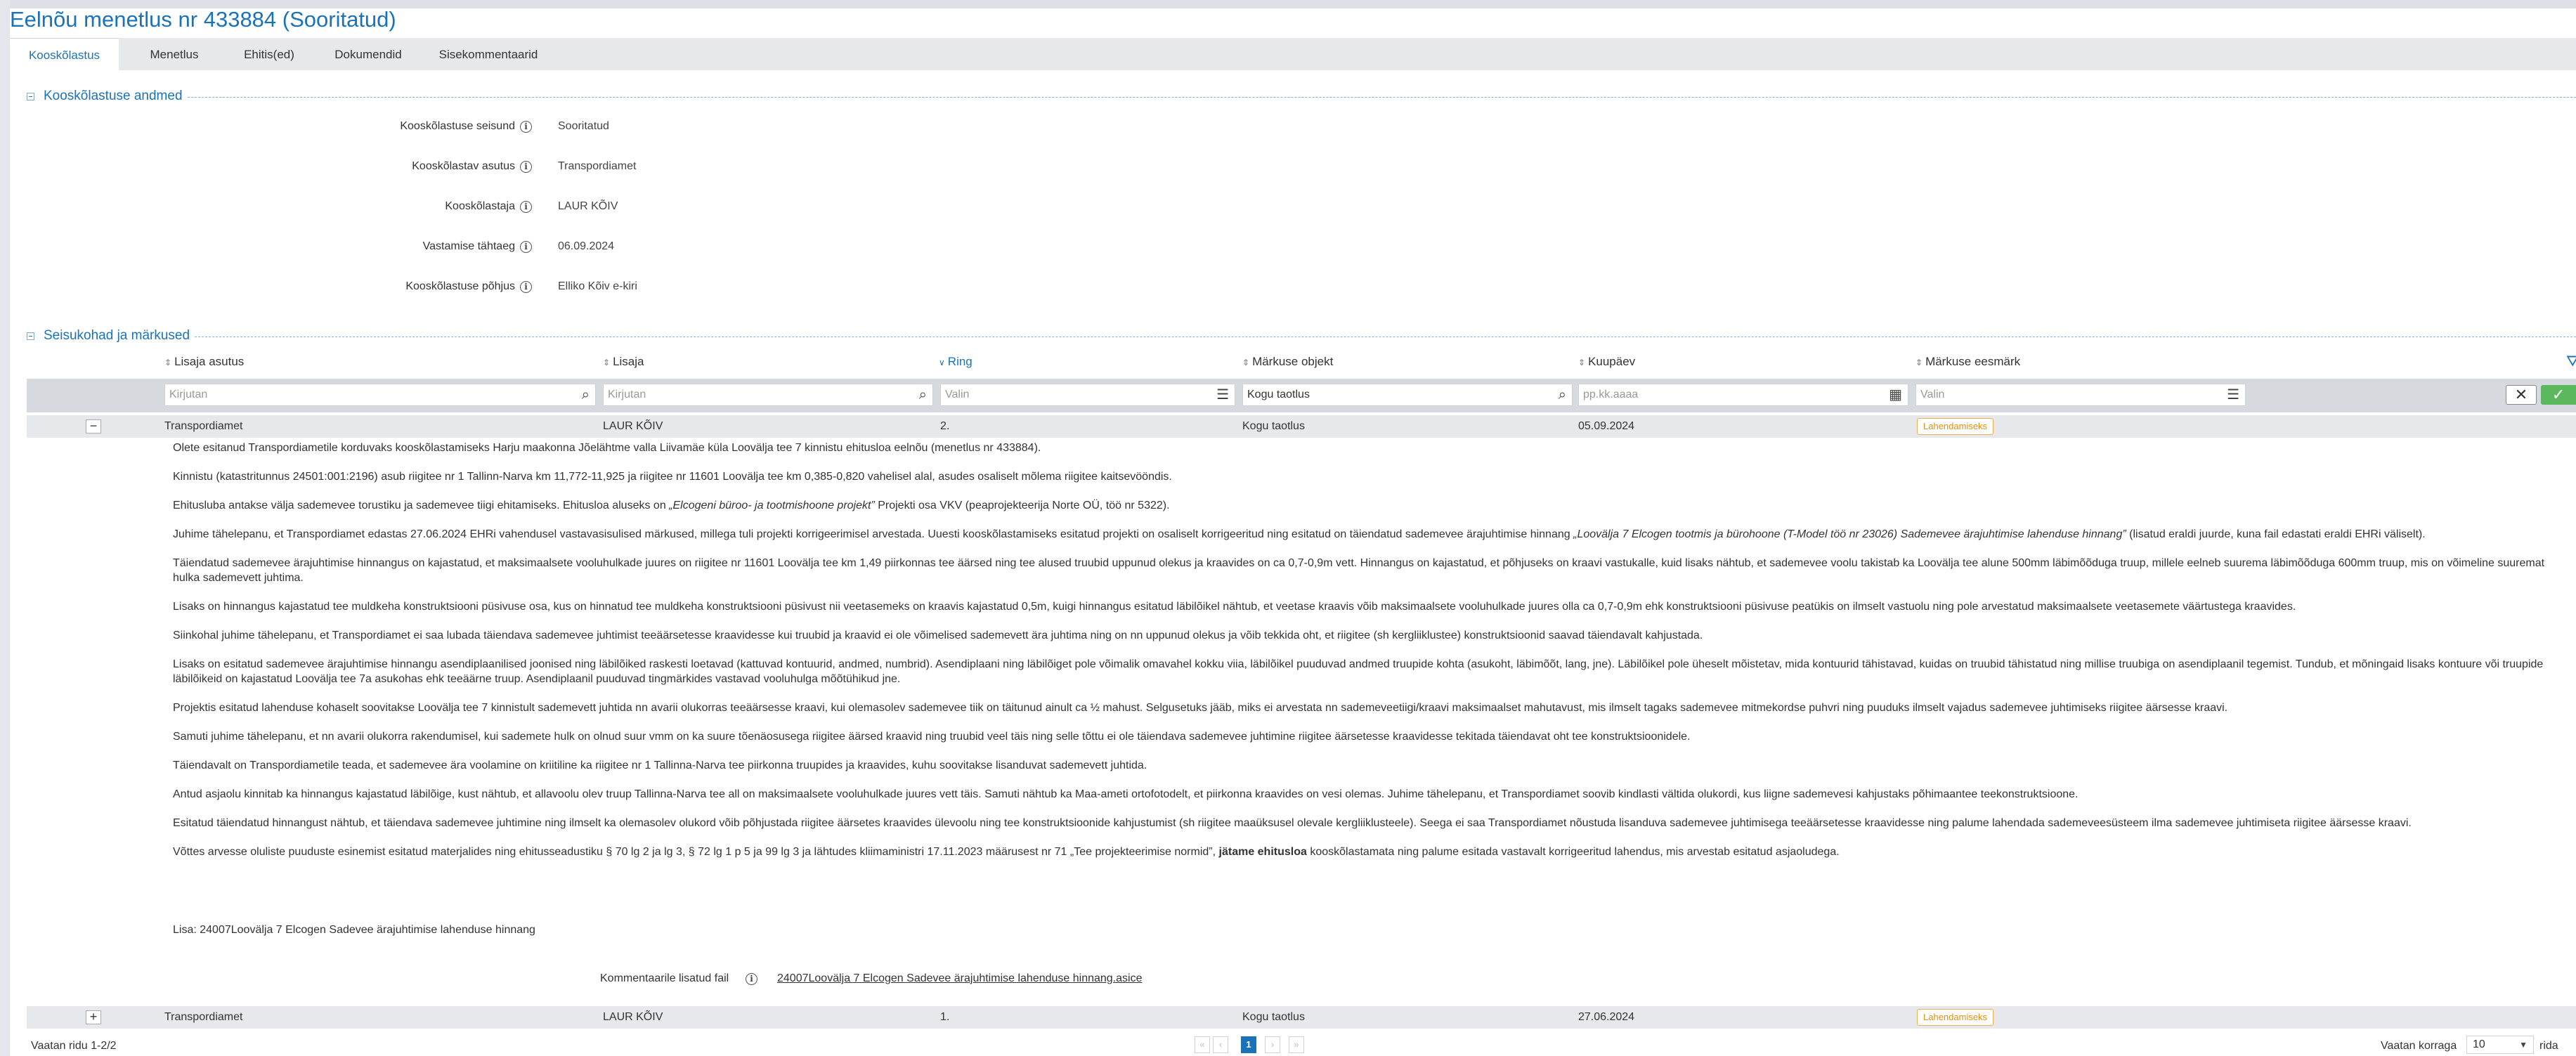  What do you see at coordinates (586, 246) in the screenshot?
I see `field-value: 06.09.2024` at bounding box center [586, 246].